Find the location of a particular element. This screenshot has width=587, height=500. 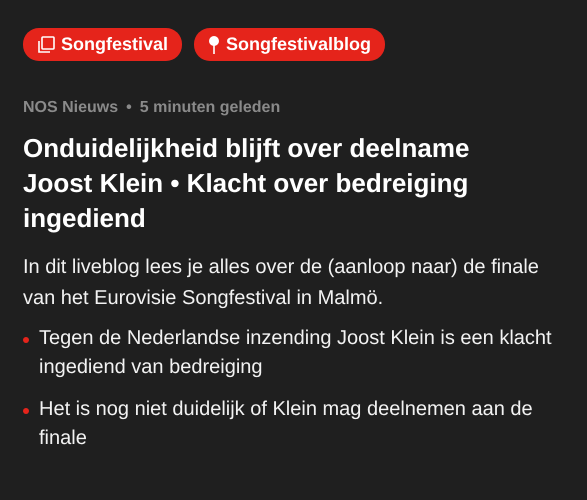

bullet-text: Tegen de Nederlandse inzending Joost Klein is een klacht ingediend van bedreiging is located at coordinates (296, 353).